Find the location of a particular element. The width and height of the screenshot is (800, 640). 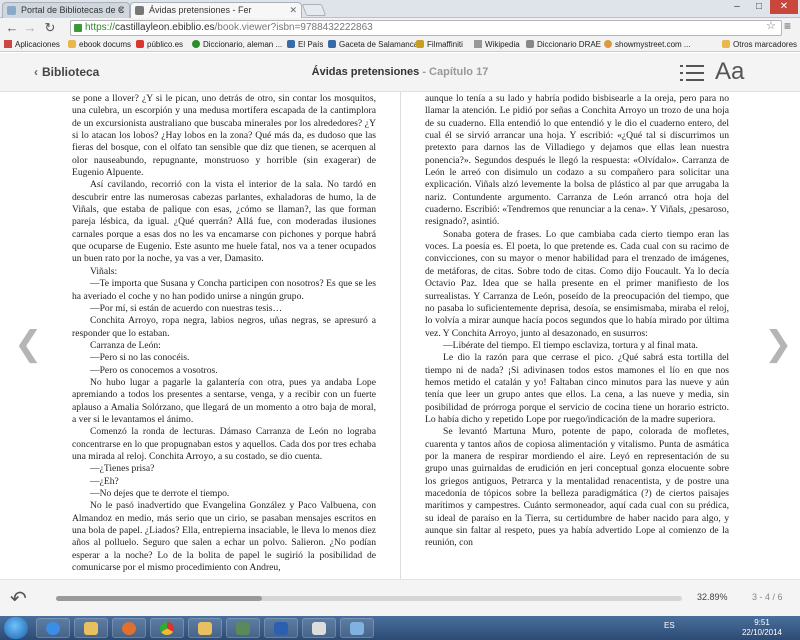

system-clock: 9:51 22/10/2014 is located at coordinates (762, 628).